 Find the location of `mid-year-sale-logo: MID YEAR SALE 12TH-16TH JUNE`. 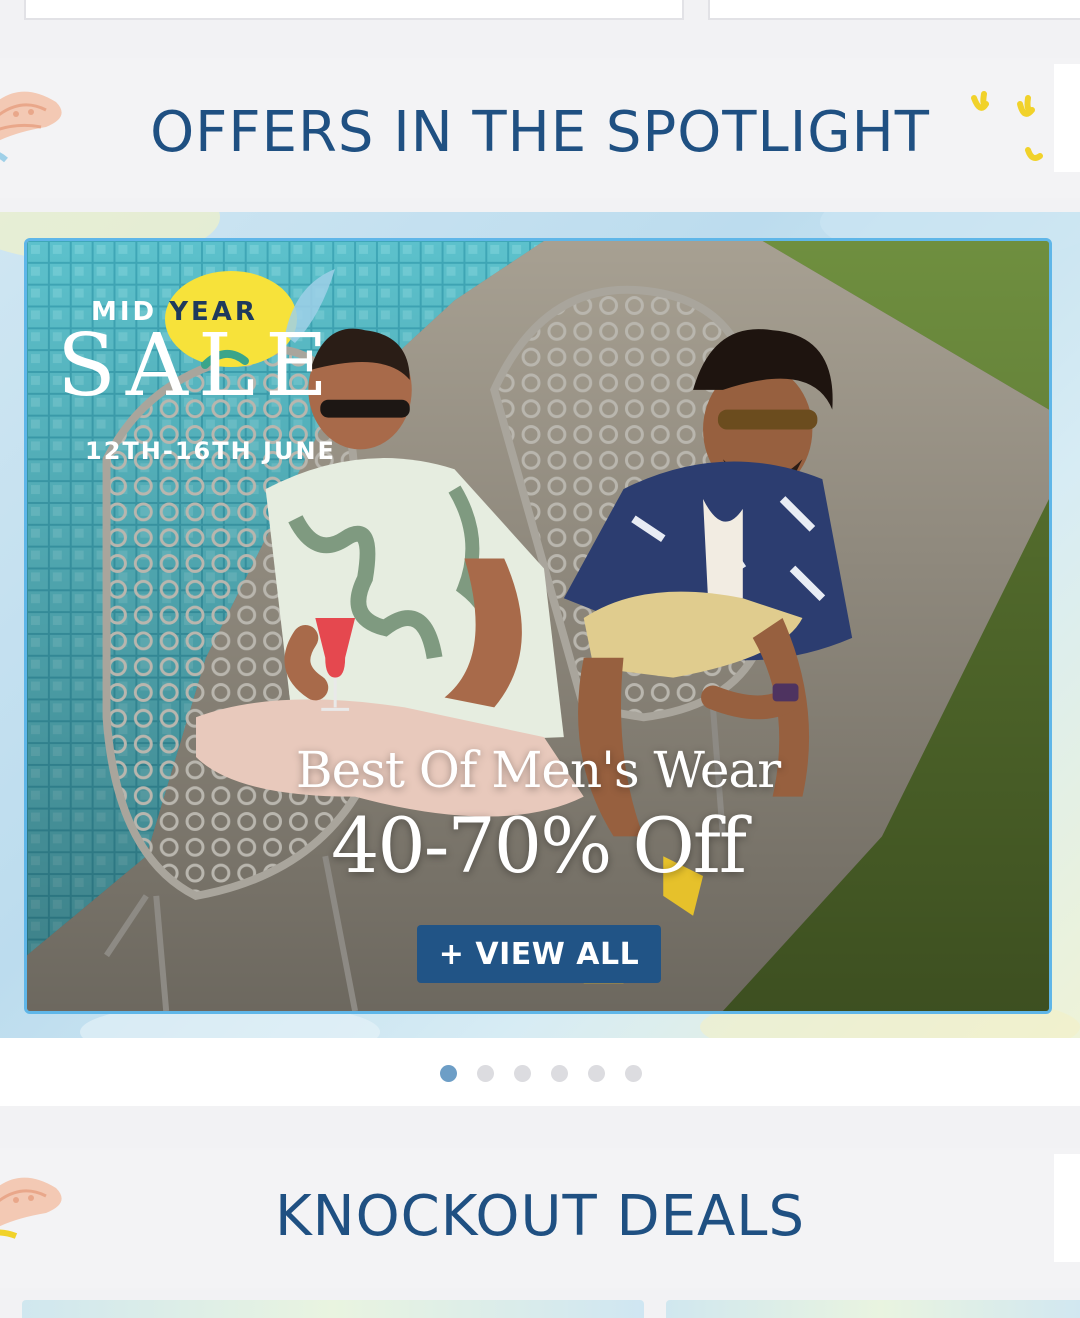

mid-year-sale-logo: MID YEAR SALE 12TH-16TH JUNE is located at coordinates (193, 362).